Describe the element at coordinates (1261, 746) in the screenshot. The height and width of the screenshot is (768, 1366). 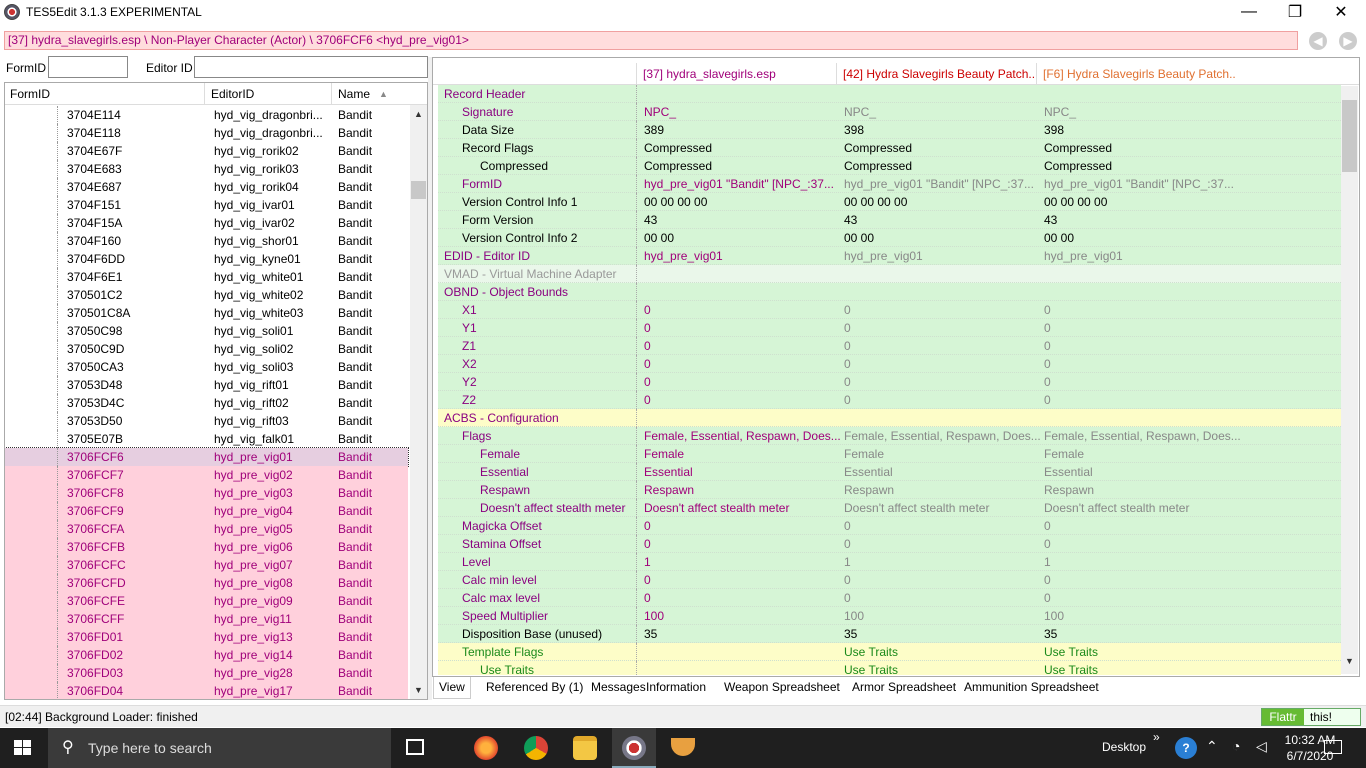
I see `volume-icon: ◁` at that location.